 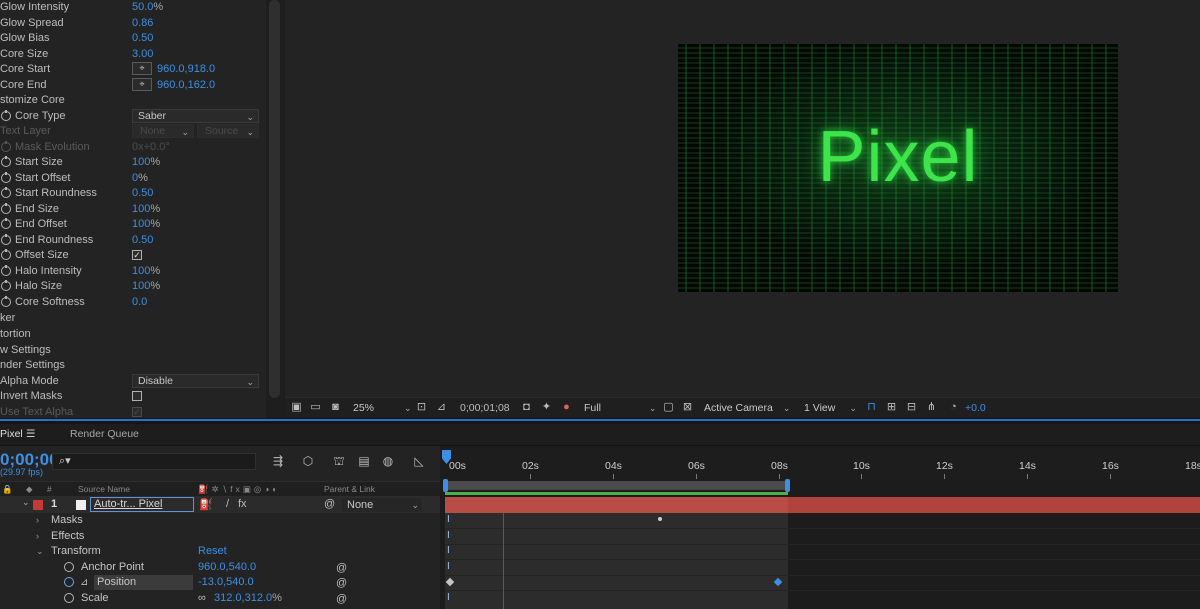 What do you see at coordinates (441, 407) in the screenshot?
I see `title-safe-icon: ⊿` at bounding box center [441, 407].